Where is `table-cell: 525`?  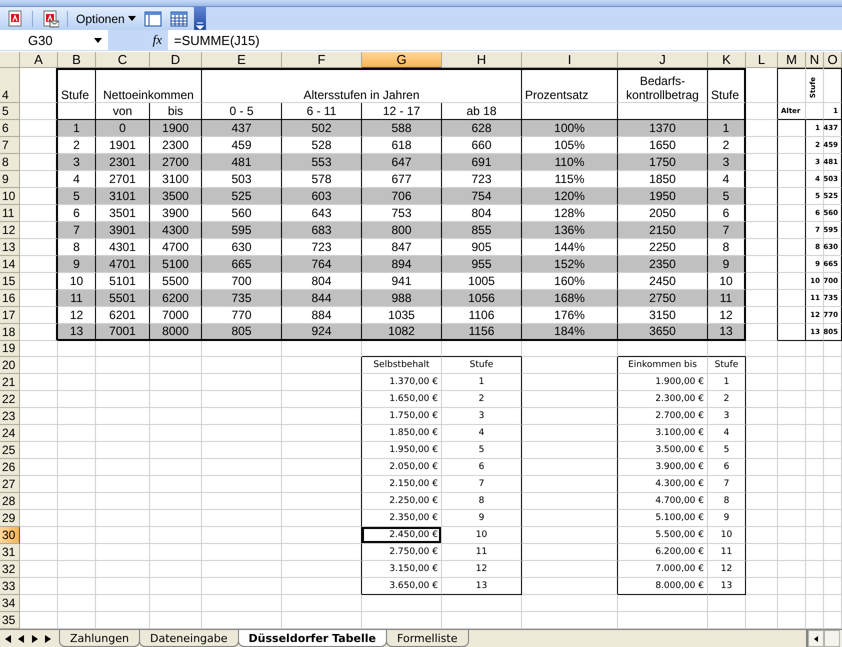
table-cell: 525 is located at coordinates (242, 196).